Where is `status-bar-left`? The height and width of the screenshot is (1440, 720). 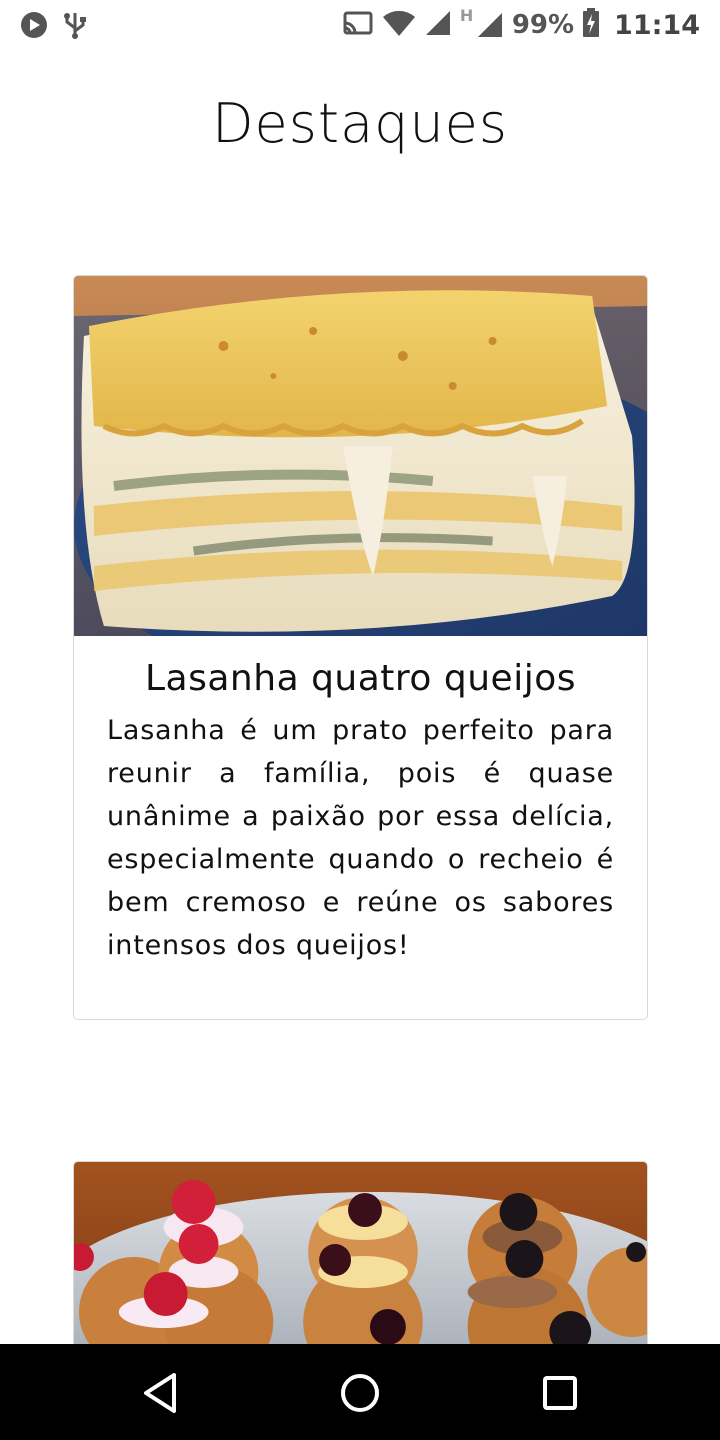 status-bar-left is located at coordinates (55, 27).